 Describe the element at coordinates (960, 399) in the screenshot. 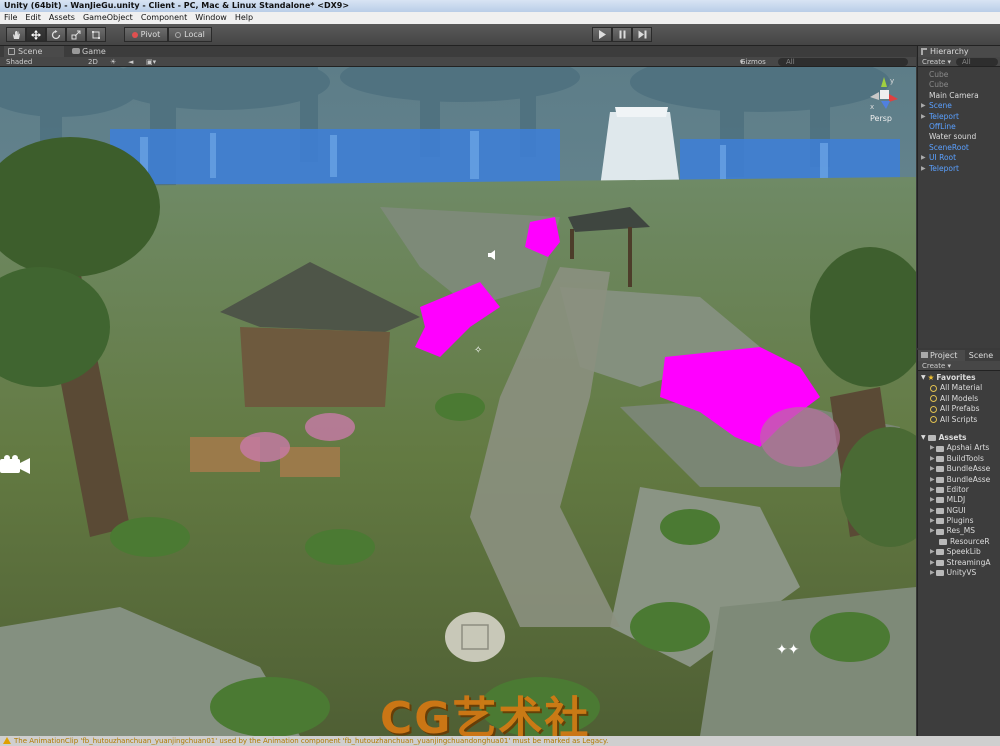

I see `favorites-item: All Models` at that location.